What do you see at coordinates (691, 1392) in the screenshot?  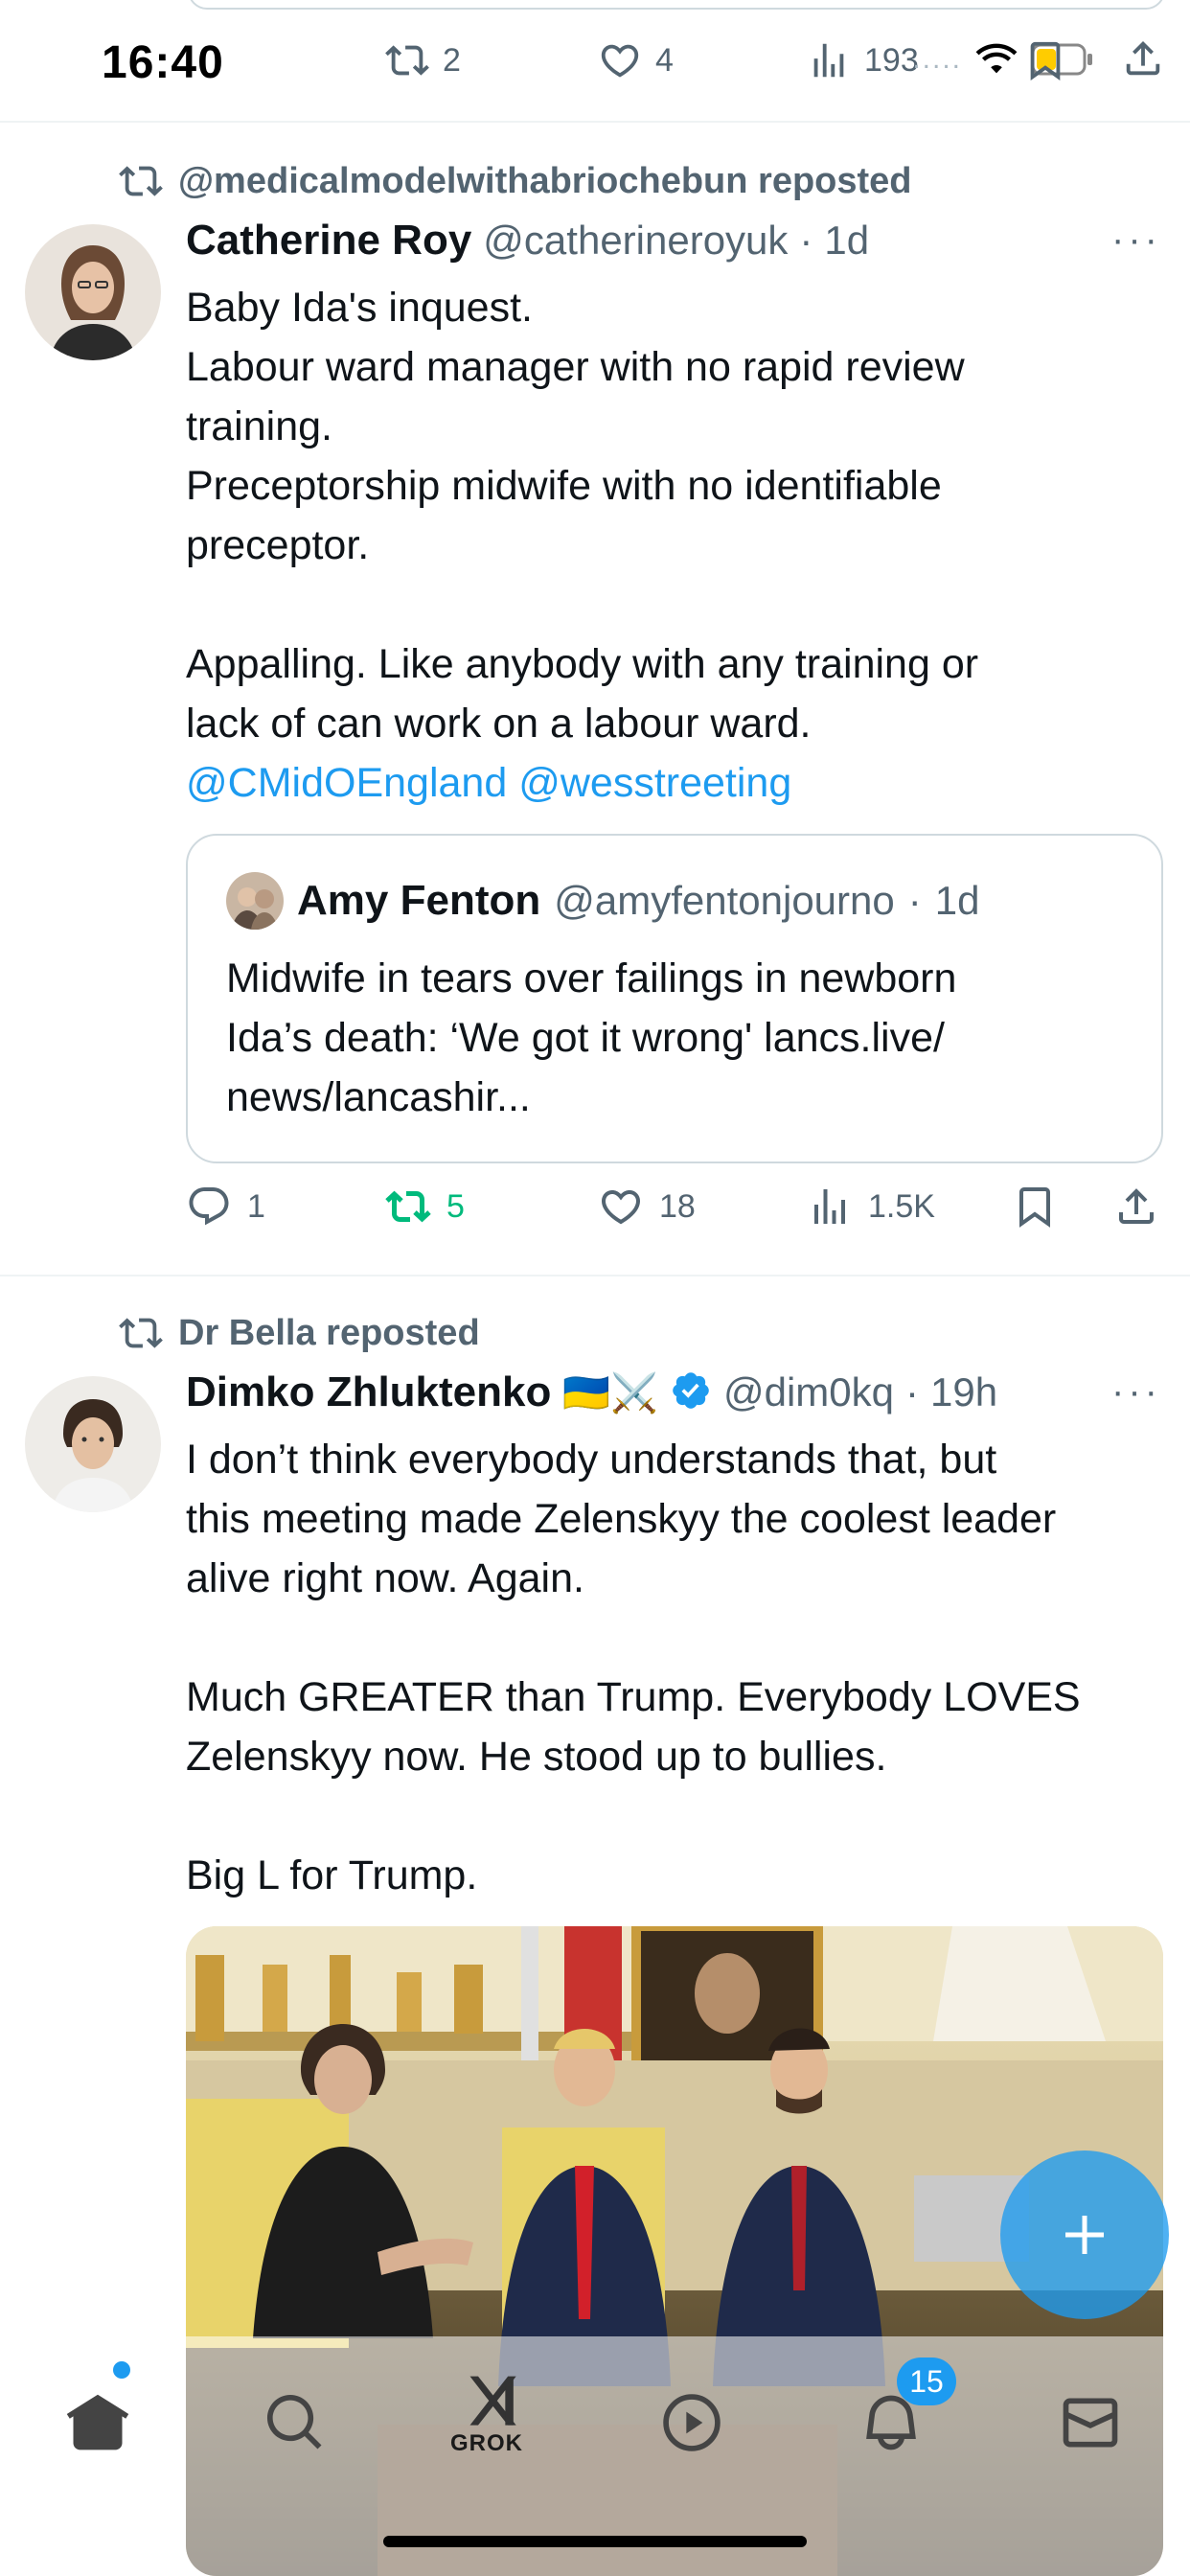 I see `verified-icon` at bounding box center [691, 1392].